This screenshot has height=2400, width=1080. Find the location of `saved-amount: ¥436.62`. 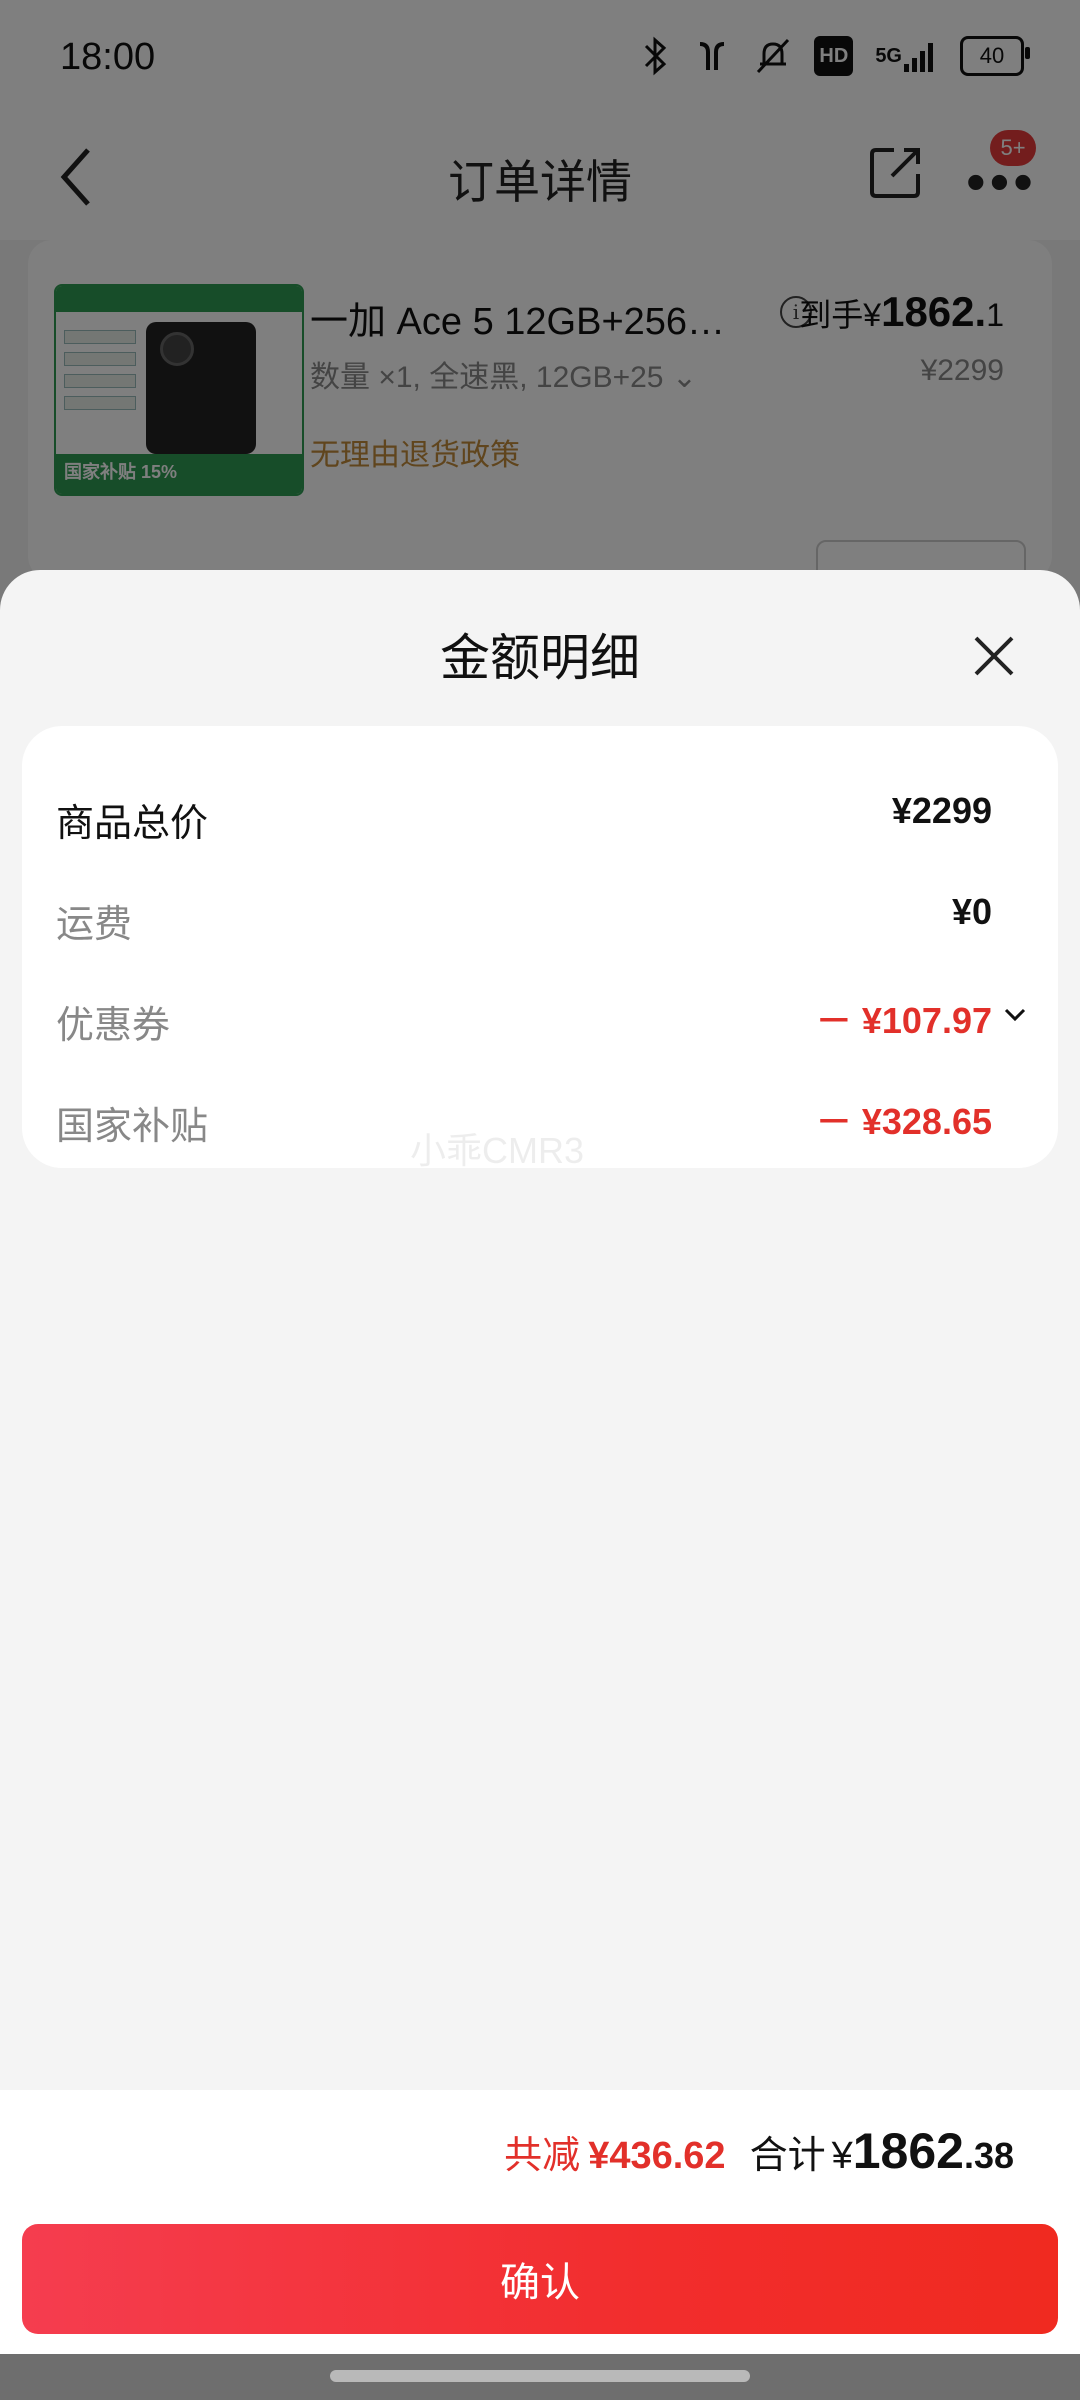

saved-amount: ¥436.62 is located at coordinates (657, 2156).